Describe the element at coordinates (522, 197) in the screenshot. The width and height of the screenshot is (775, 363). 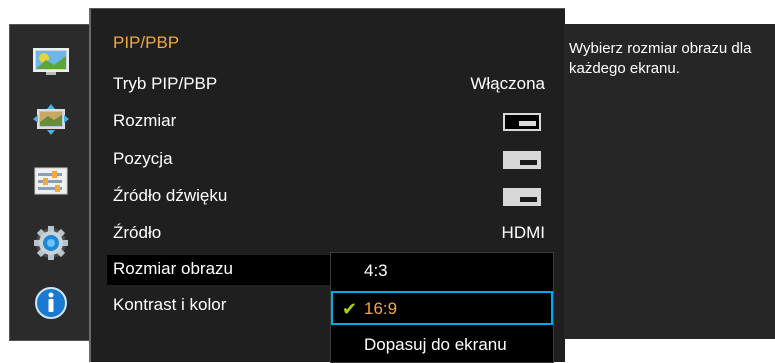
I see `sound-source-icon` at that location.